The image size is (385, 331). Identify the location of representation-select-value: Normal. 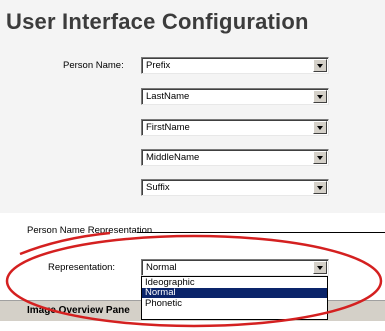
(161, 267).